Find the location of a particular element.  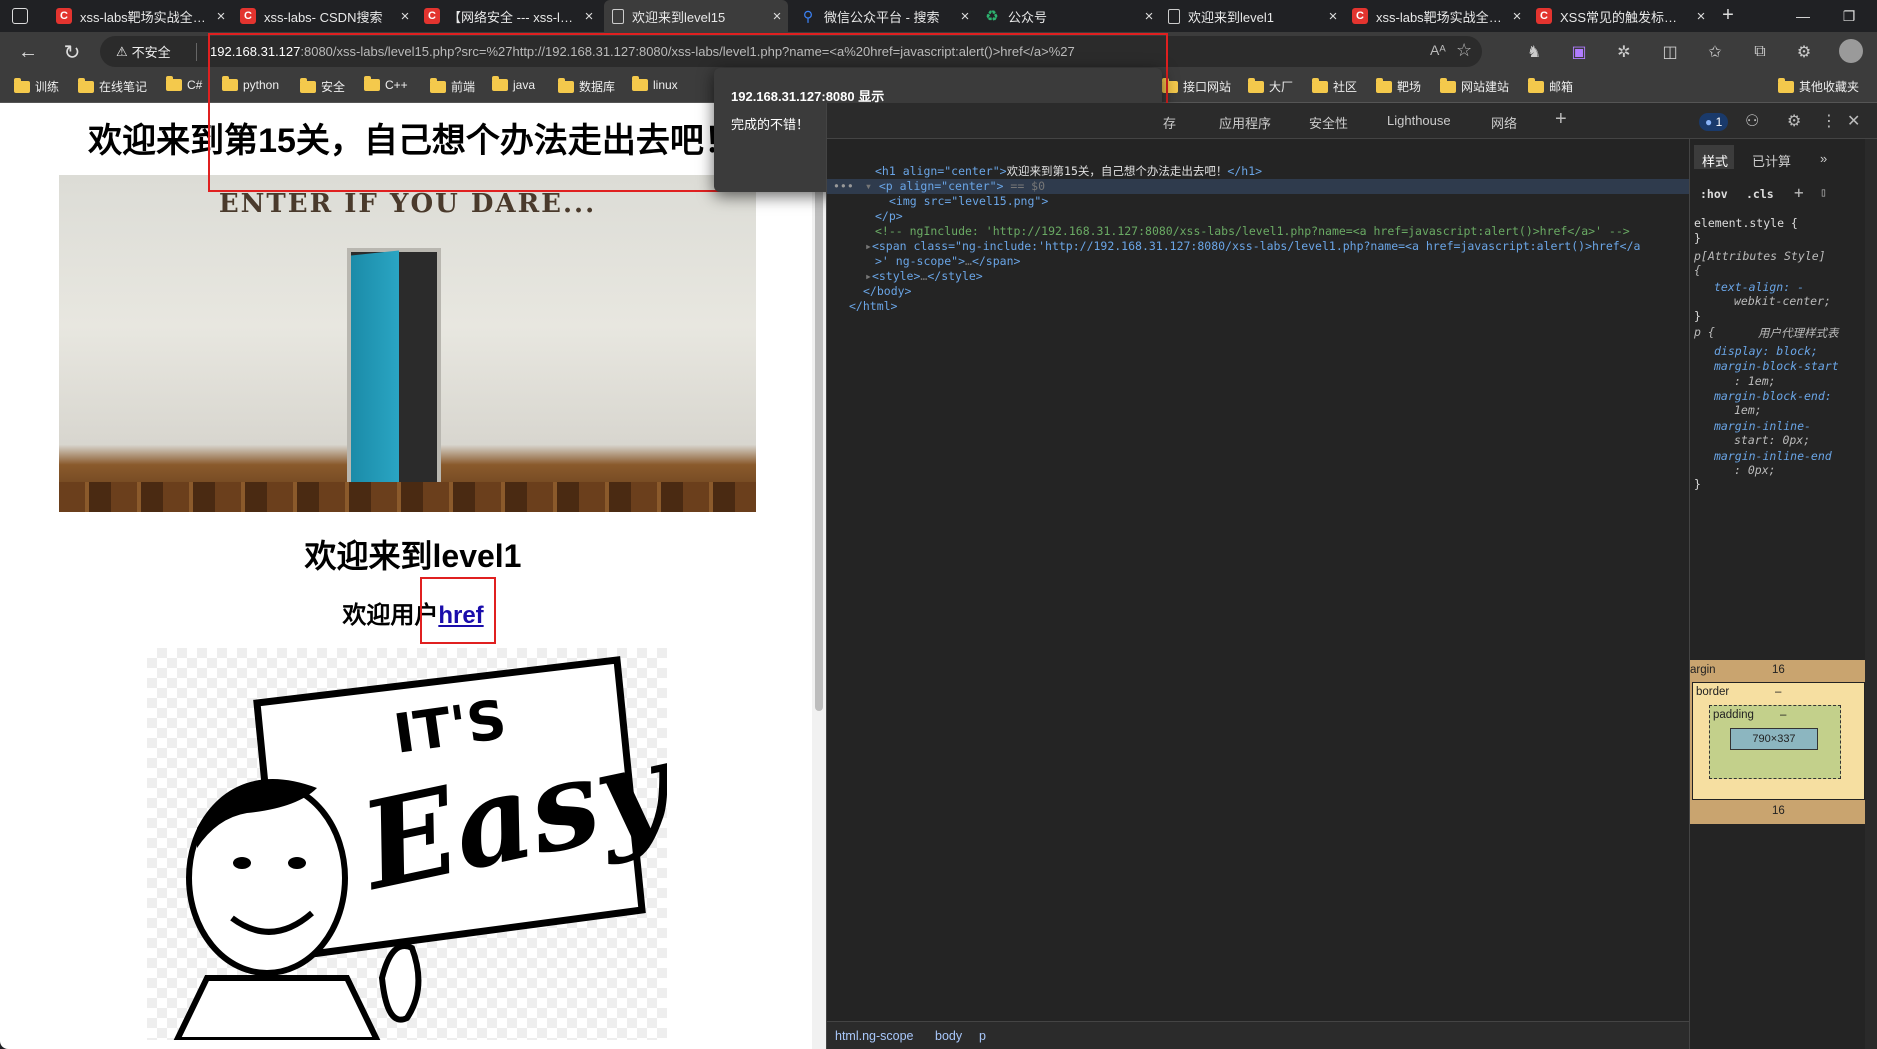

add-rule-icon: + is located at coordinates (1799, 192).